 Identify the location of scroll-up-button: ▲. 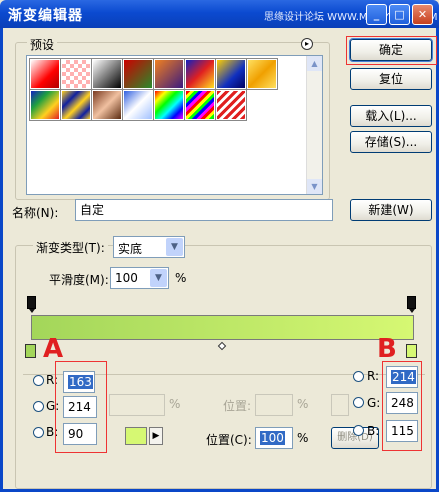
(314, 63).